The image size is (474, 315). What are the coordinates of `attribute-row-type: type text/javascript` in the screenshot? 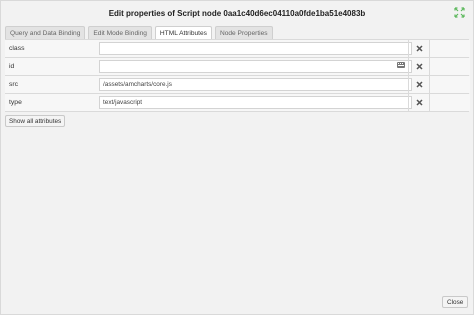 It's located at (237, 103).